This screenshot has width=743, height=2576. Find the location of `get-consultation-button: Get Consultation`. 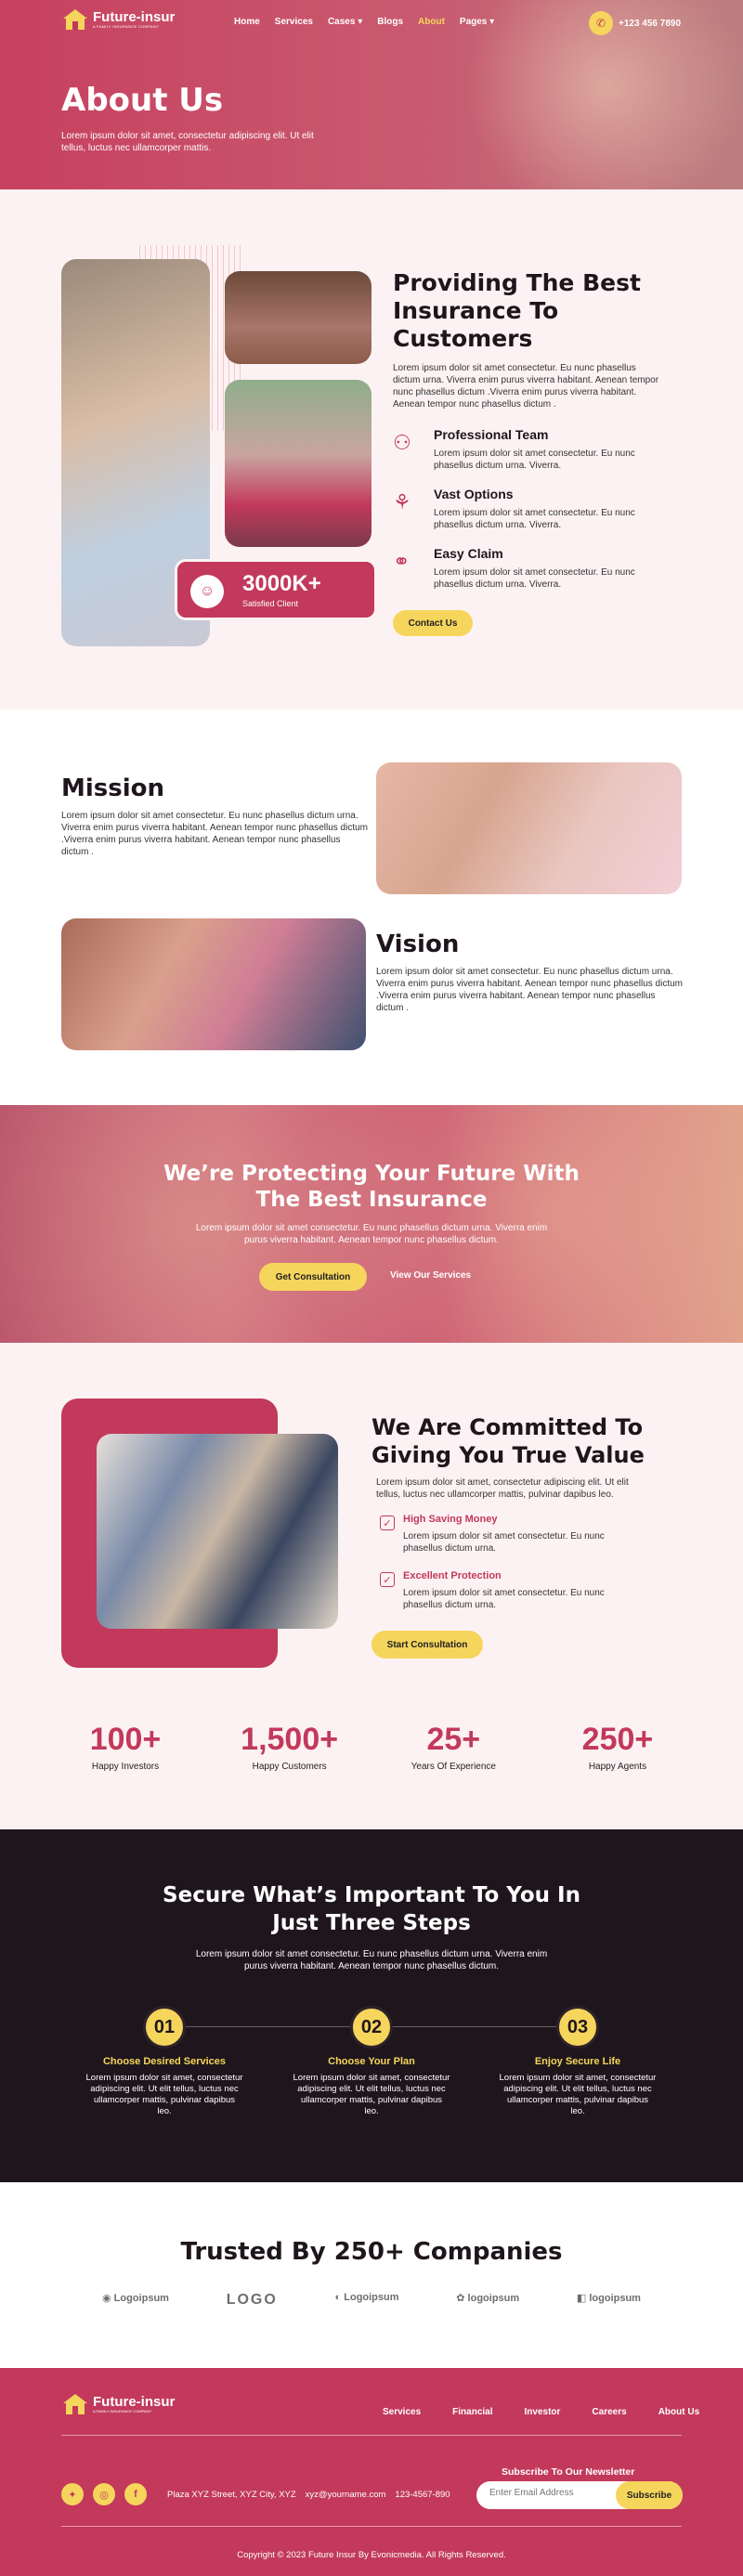

get-consultation-button: Get Consultation is located at coordinates (313, 1277).